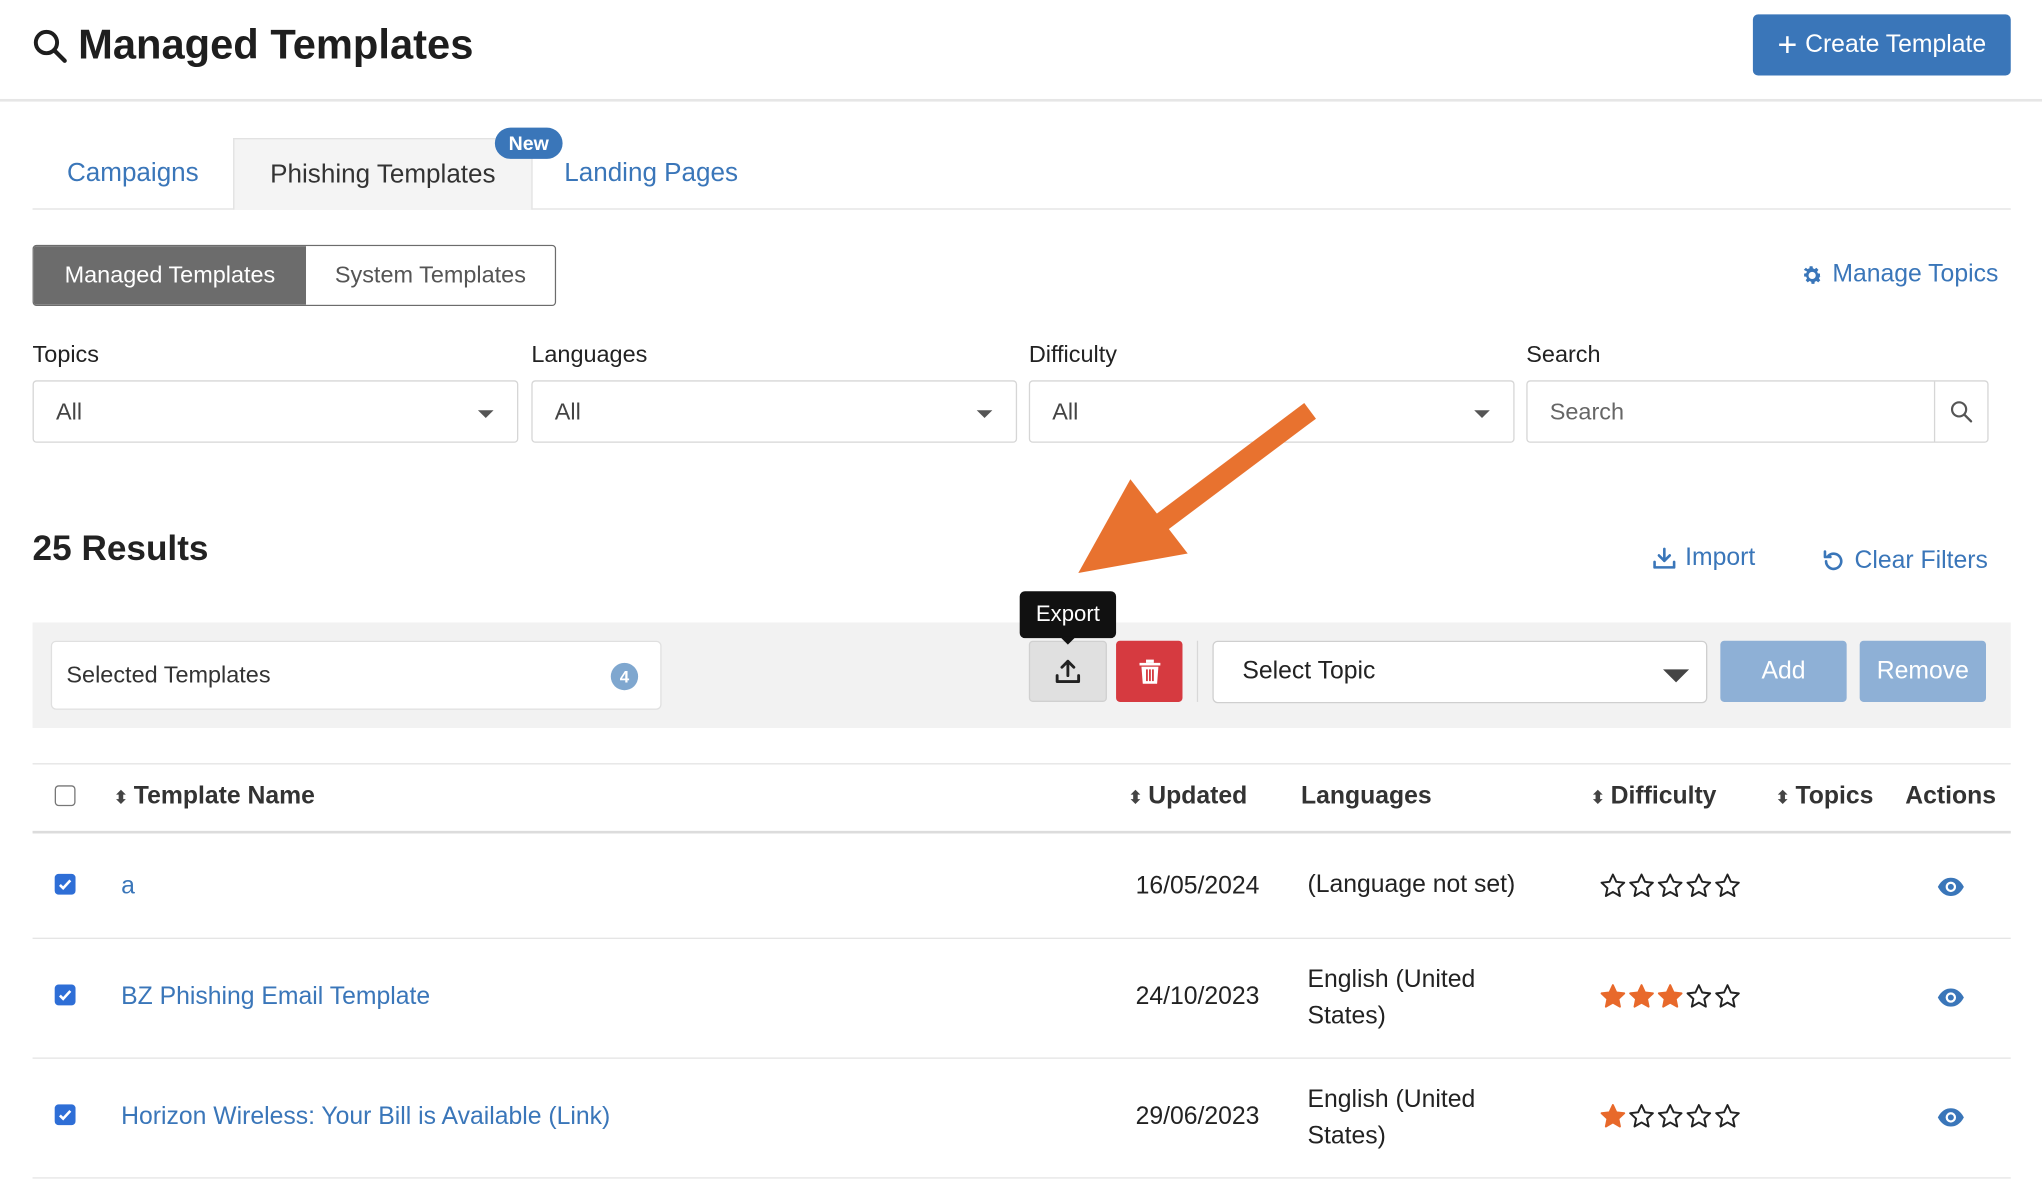 This screenshot has width=2042, height=1186. I want to click on manage-topics-link: Manage Topics, so click(1899, 274).